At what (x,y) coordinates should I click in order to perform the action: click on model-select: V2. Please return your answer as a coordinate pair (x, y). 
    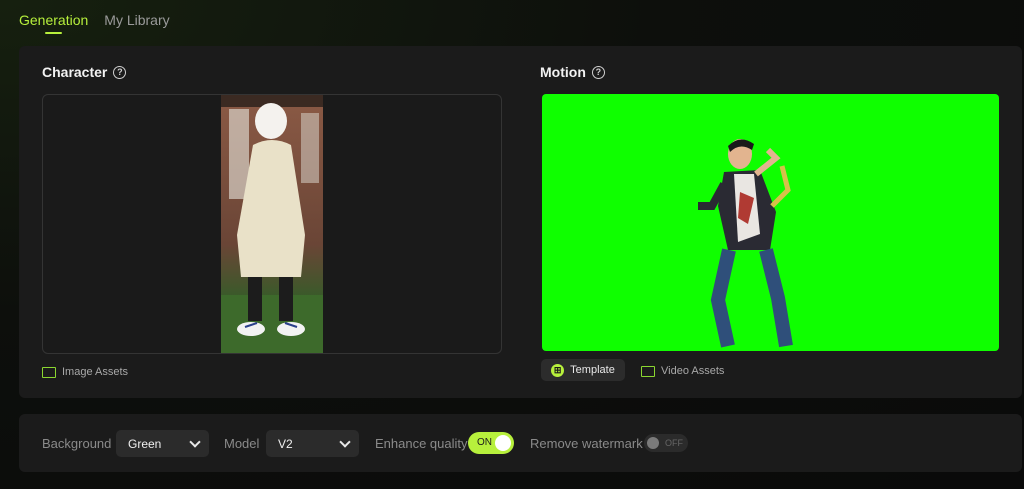
    Looking at the image, I should click on (312, 443).